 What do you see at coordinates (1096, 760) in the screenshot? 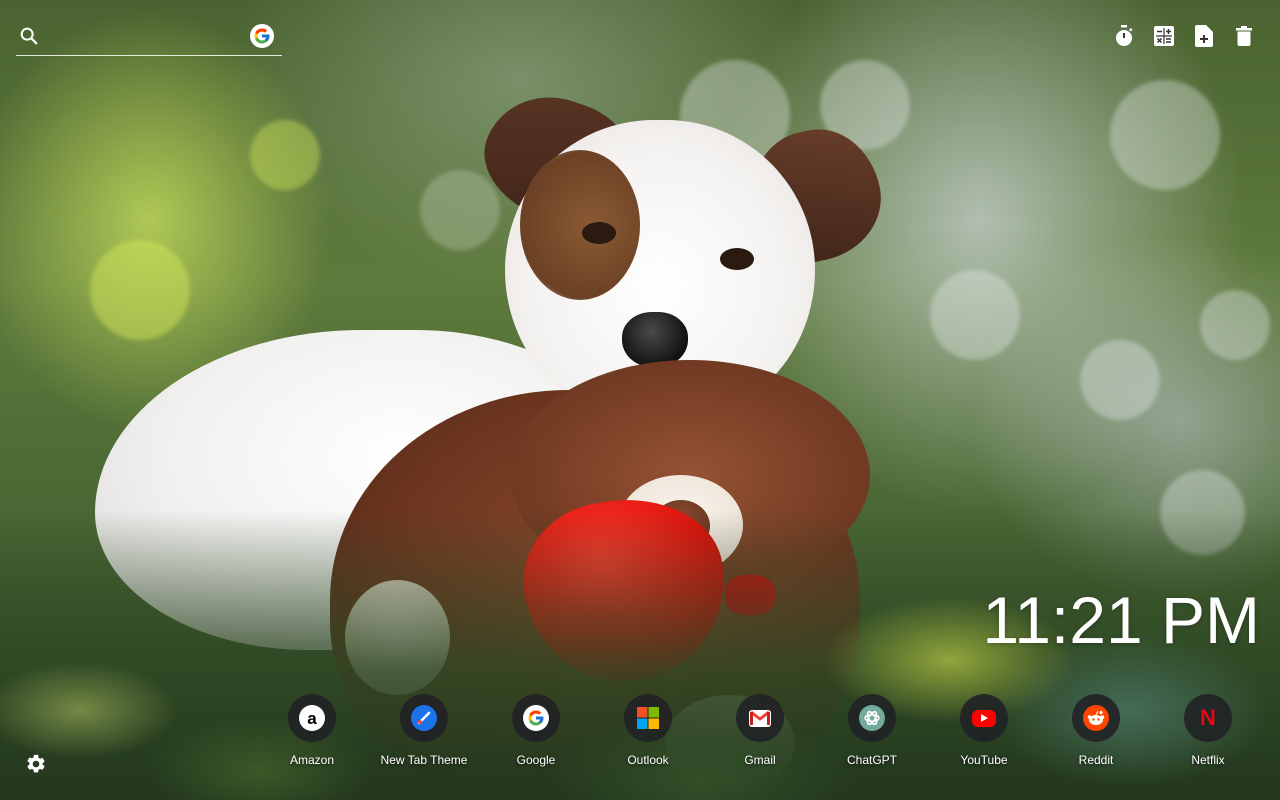
I see `shortcut-label: Reddit` at bounding box center [1096, 760].